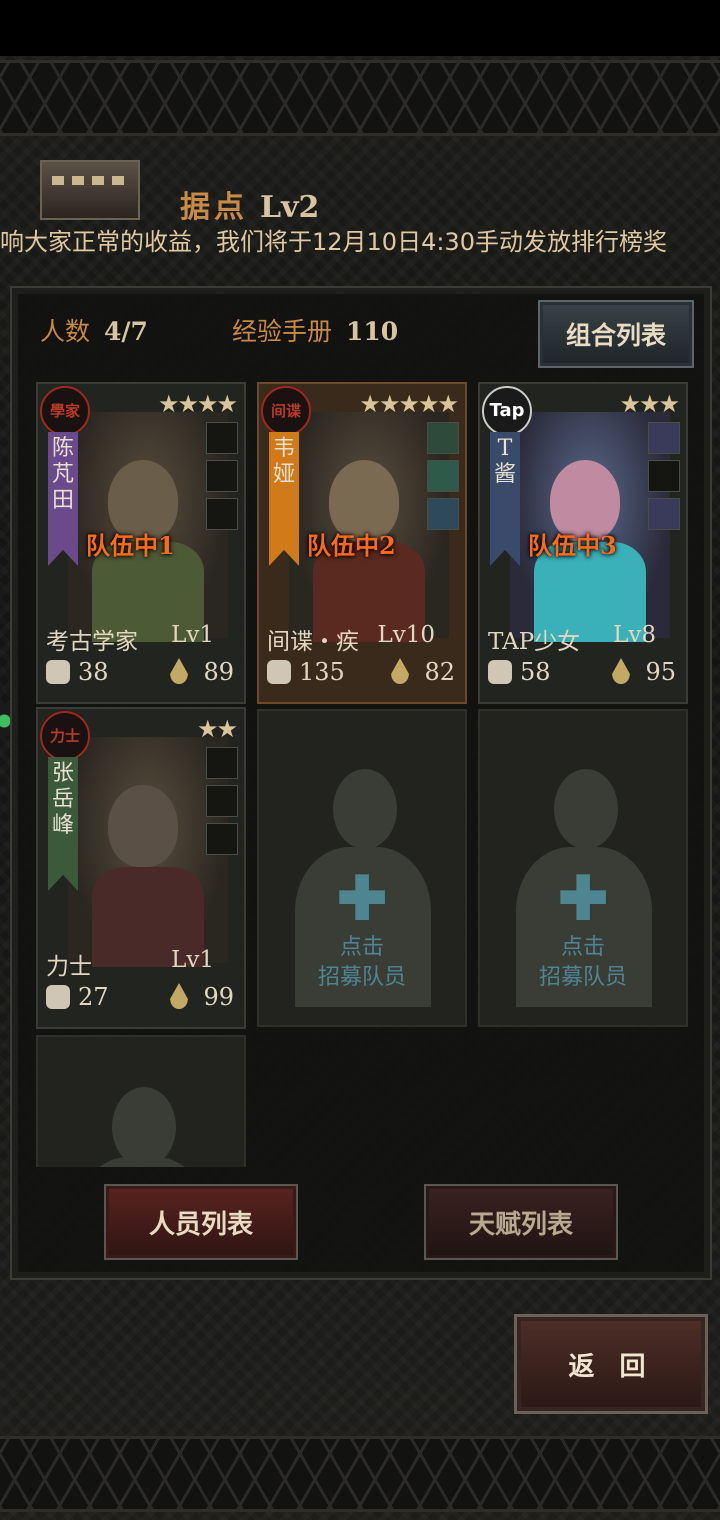 This screenshot has height=1520, width=720. What do you see at coordinates (290, 207) in the screenshot?
I see `base-level: Lv2` at bounding box center [290, 207].